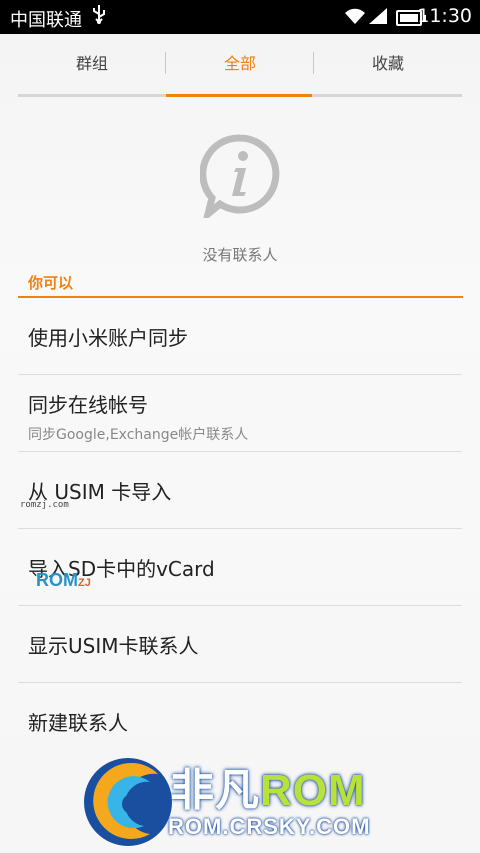 Image resolution: width=480 pixels, height=853 pixels. I want to click on empty-state-text: 没有联系人, so click(240, 255).